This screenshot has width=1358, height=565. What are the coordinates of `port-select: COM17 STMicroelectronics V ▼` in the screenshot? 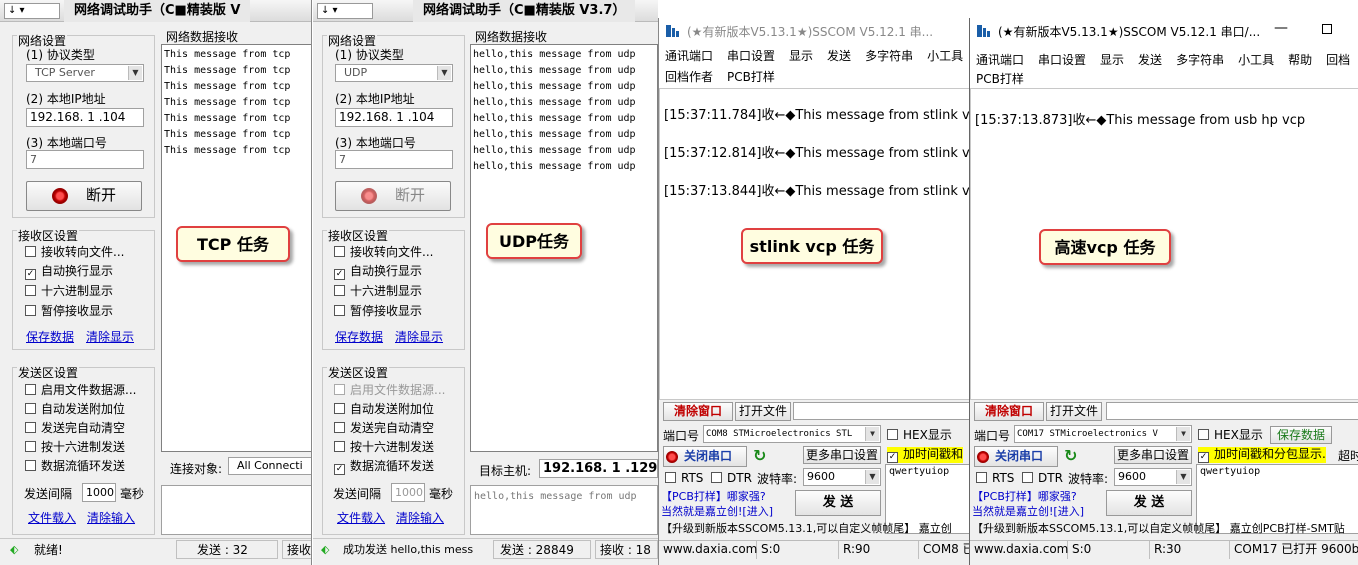 It's located at (1103, 434).